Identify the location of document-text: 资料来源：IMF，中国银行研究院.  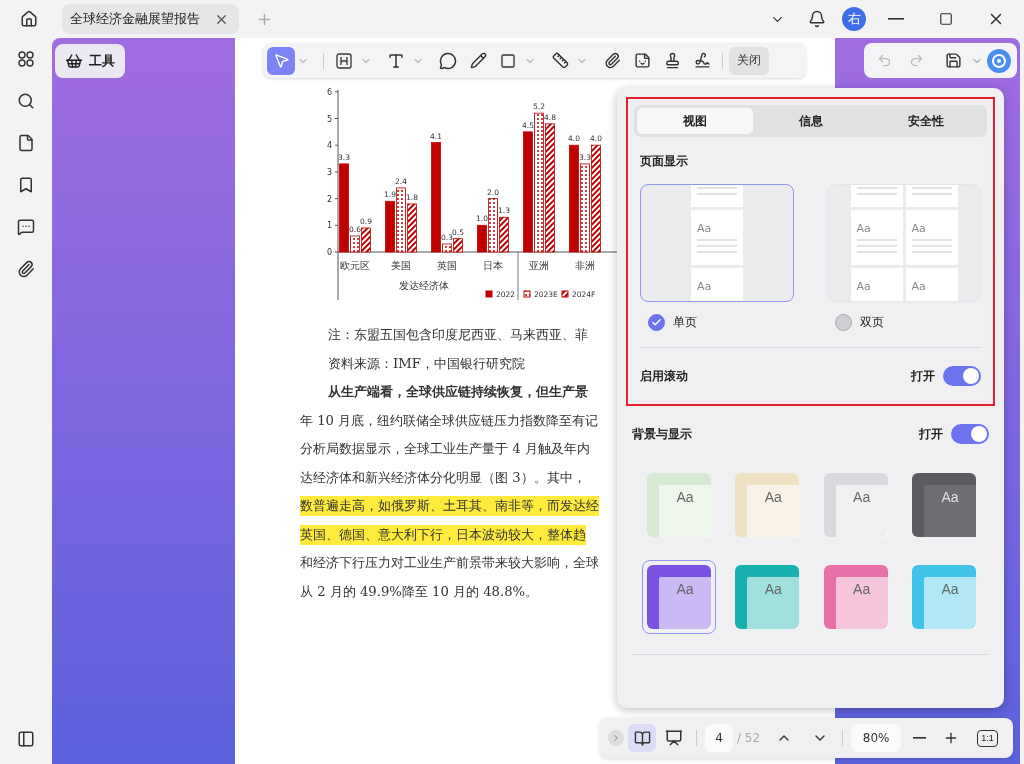
(426, 363).